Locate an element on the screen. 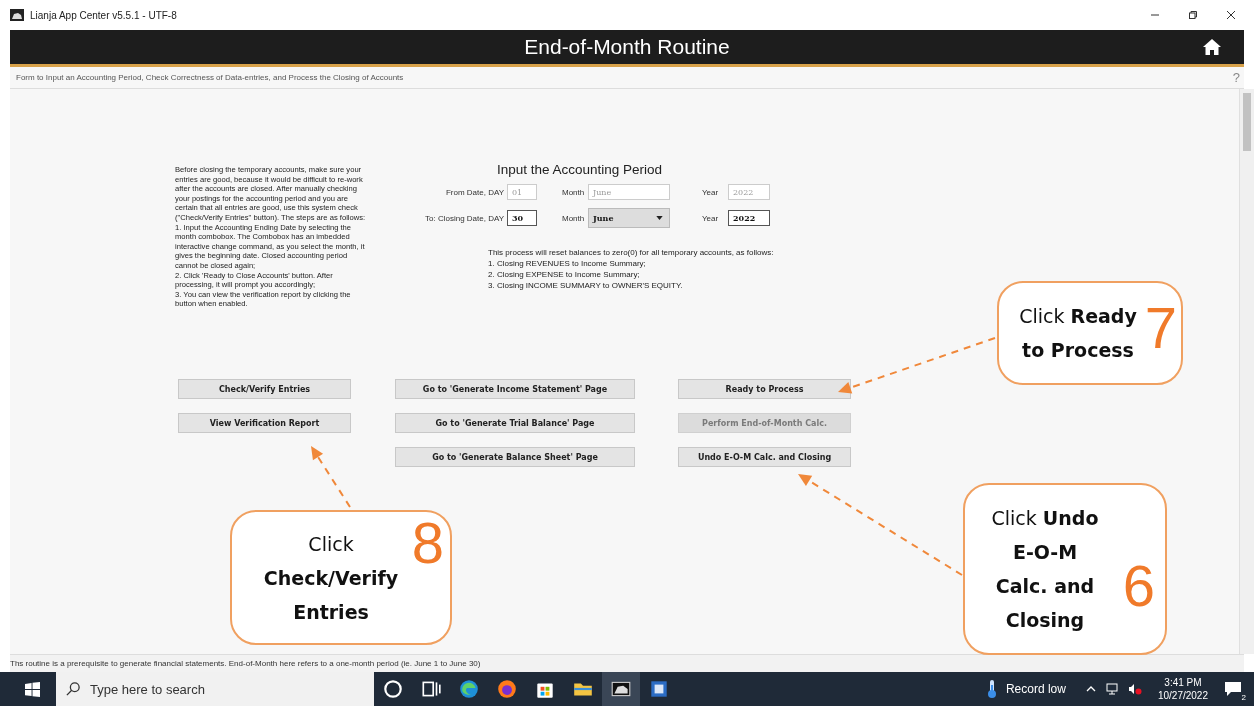 This screenshot has height=706, width=1254. action-button: Ready to Process is located at coordinates (764, 389).